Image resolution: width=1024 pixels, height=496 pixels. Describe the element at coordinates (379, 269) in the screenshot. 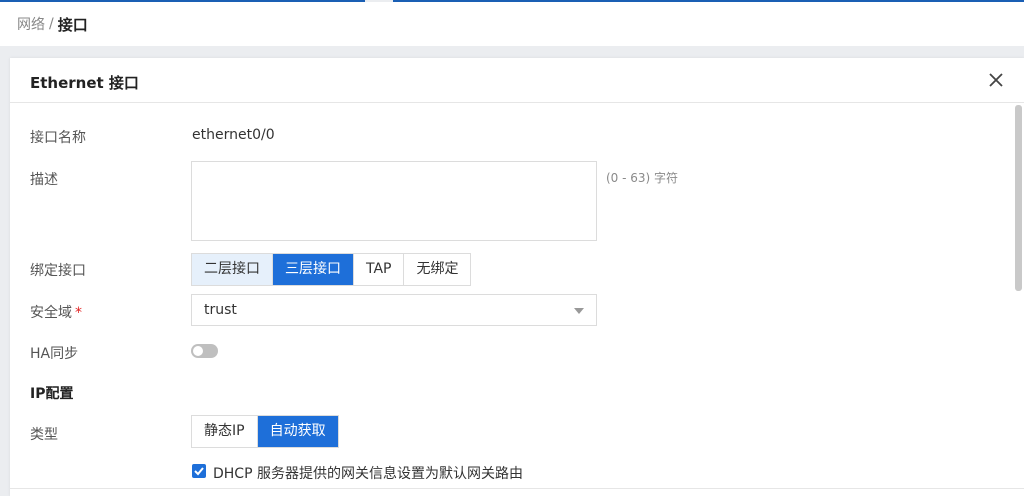

I see `bind-option-tap: TAP` at that location.